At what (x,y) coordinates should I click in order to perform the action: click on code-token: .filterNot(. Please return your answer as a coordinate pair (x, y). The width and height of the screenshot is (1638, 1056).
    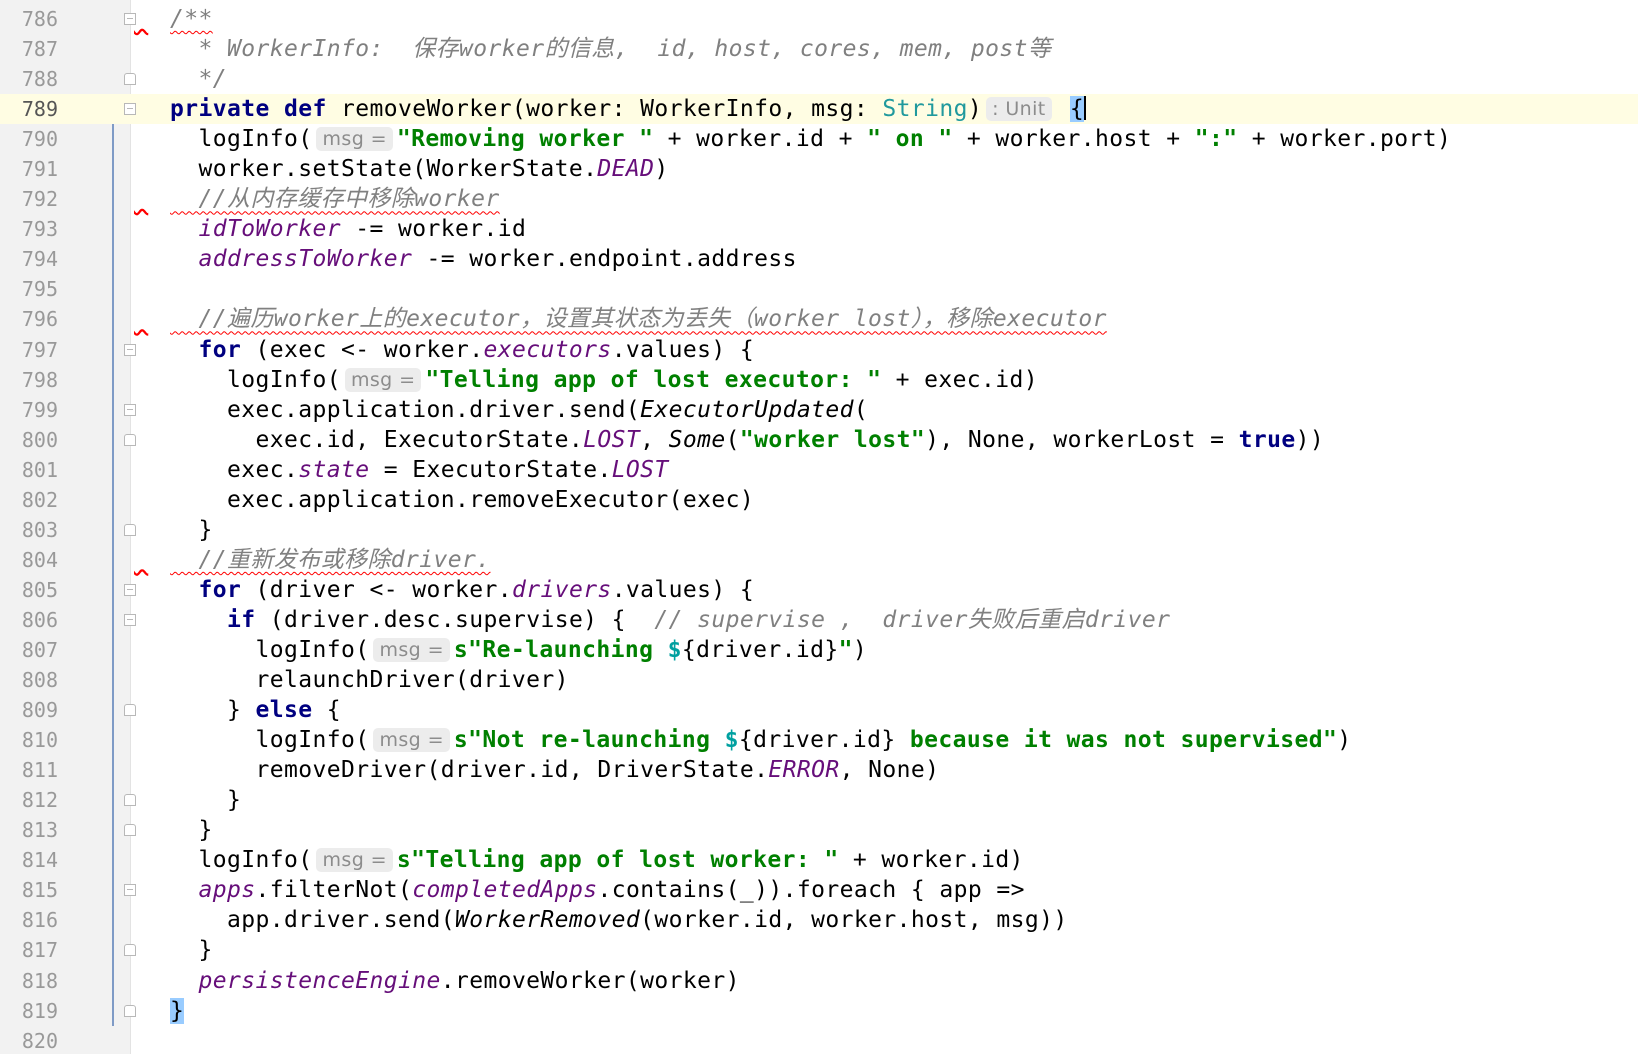
    Looking at the image, I should click on (334, 890).